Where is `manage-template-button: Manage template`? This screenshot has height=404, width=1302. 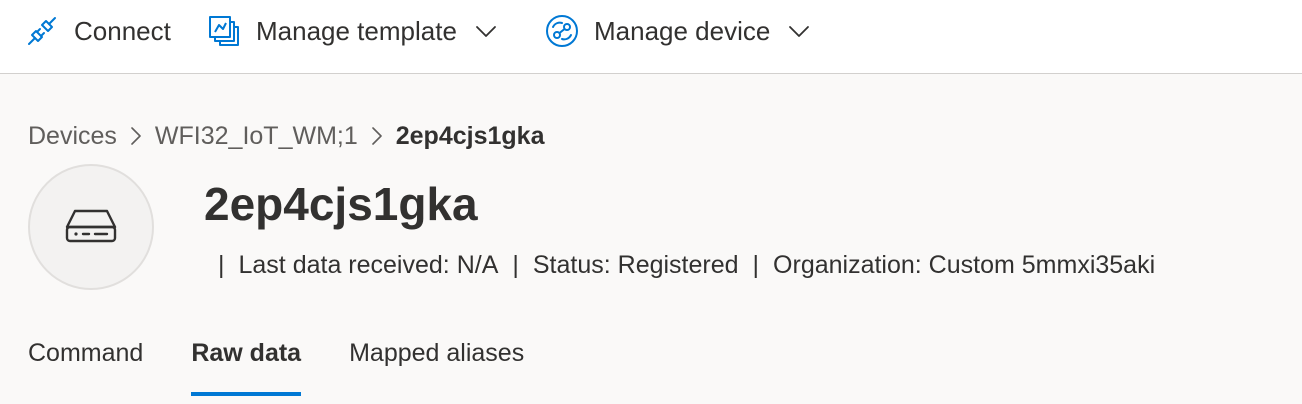
manage-template-button: Manage template is located at coordinates (352, 31).